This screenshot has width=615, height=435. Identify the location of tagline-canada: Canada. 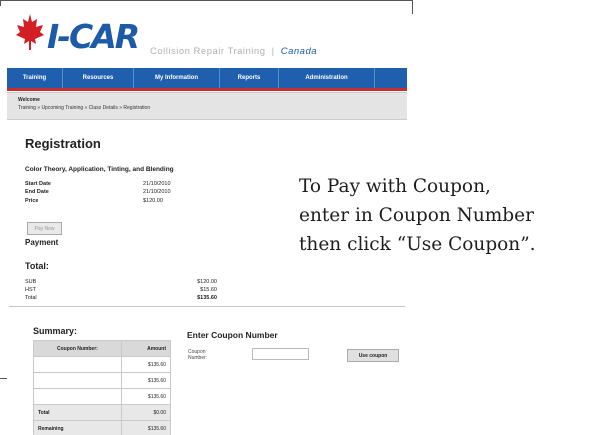
(299, 51).